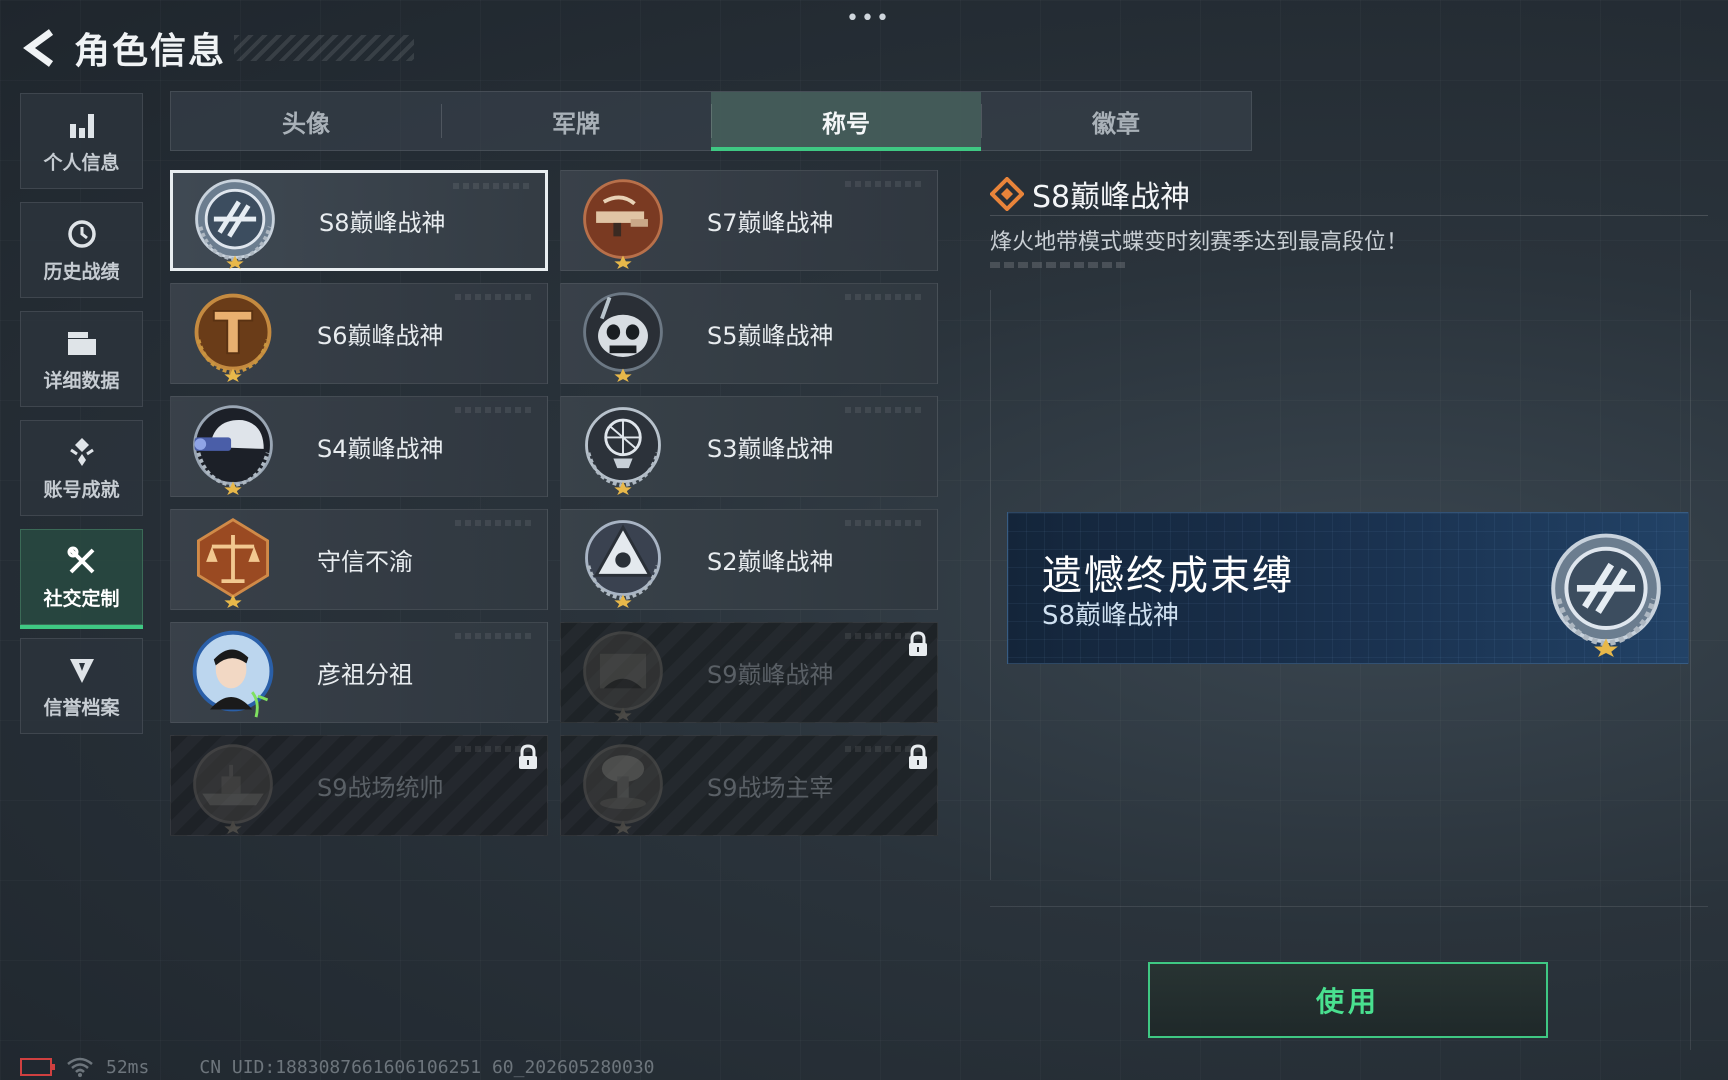 The width and height of the screenshot is (1728, 1080). I want to click on tools-icon, so click(82, 561).